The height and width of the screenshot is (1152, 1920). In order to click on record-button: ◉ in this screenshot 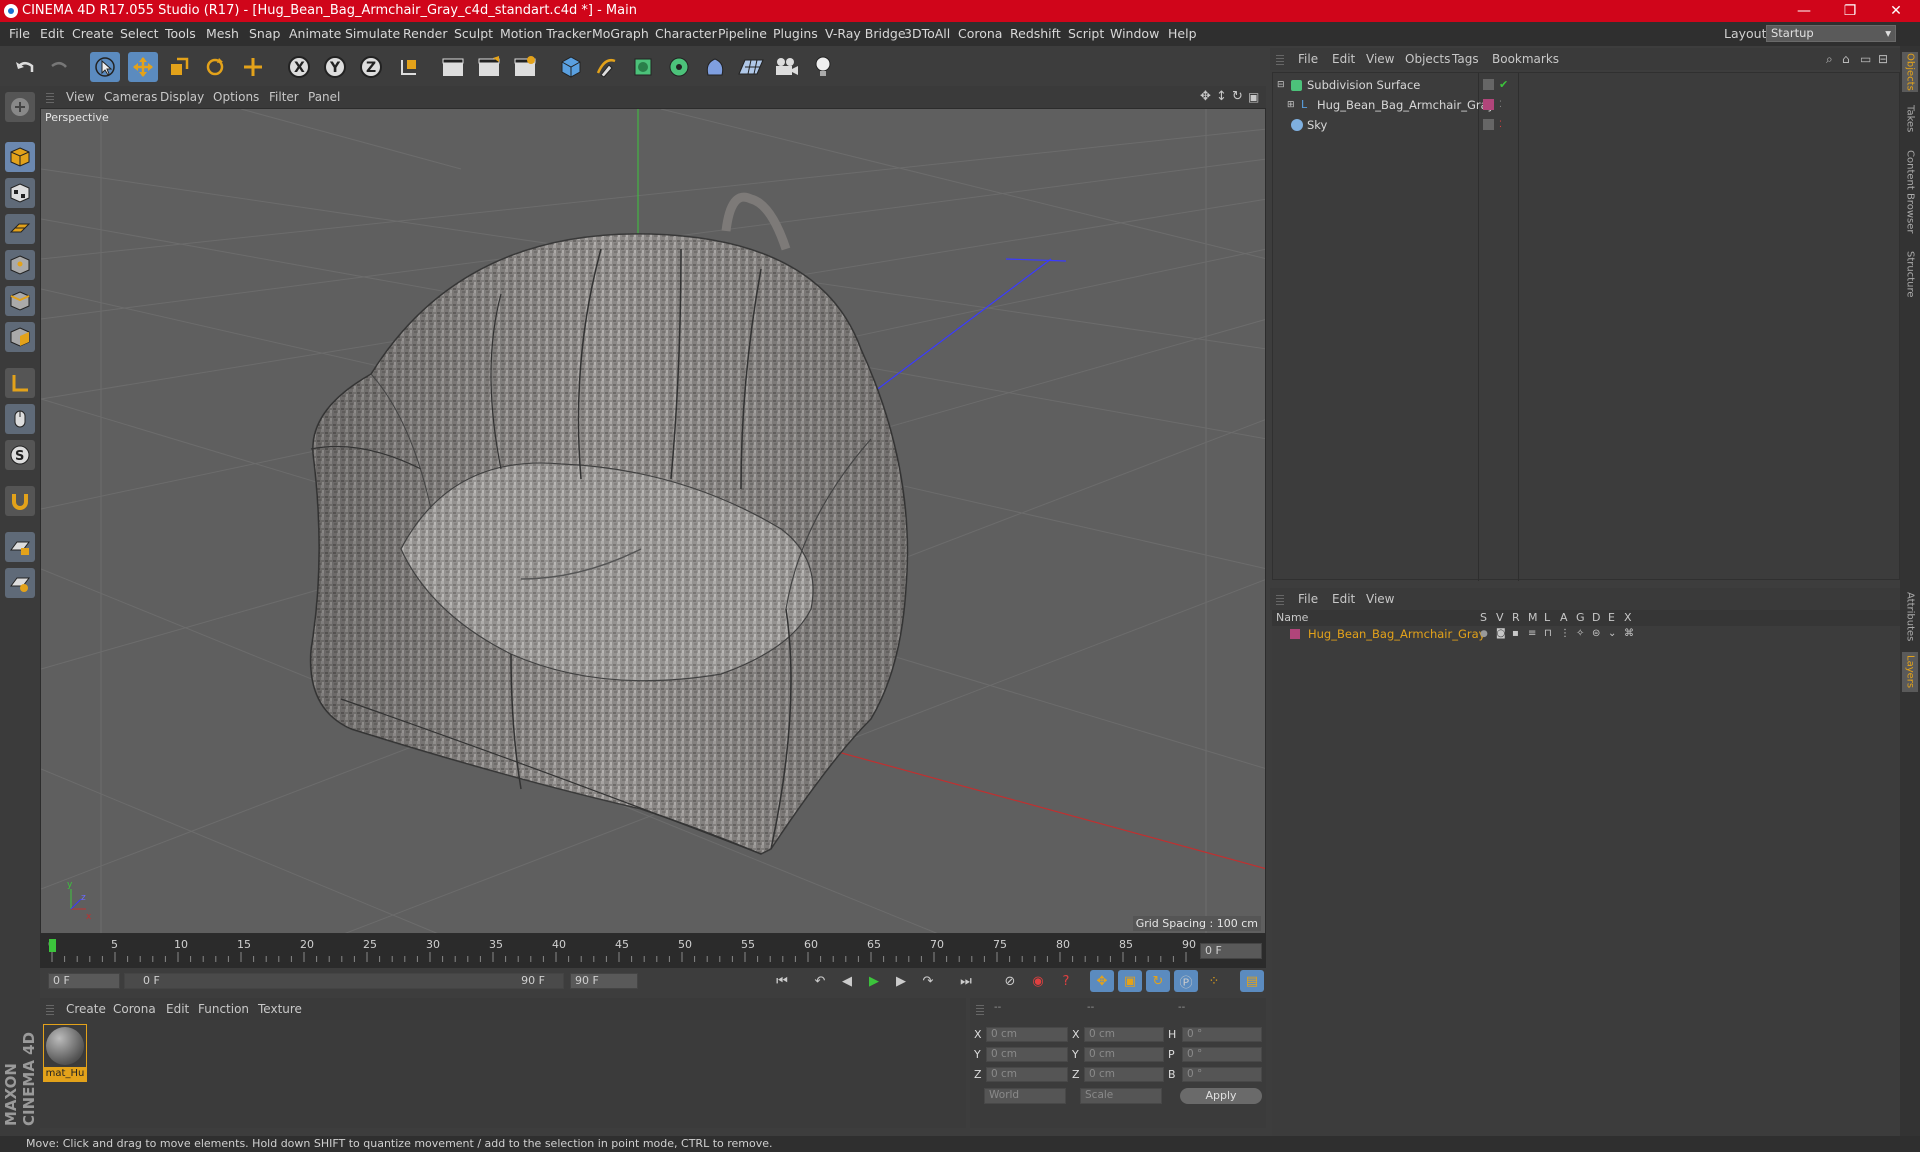, I will do `click(1038, 981)`.